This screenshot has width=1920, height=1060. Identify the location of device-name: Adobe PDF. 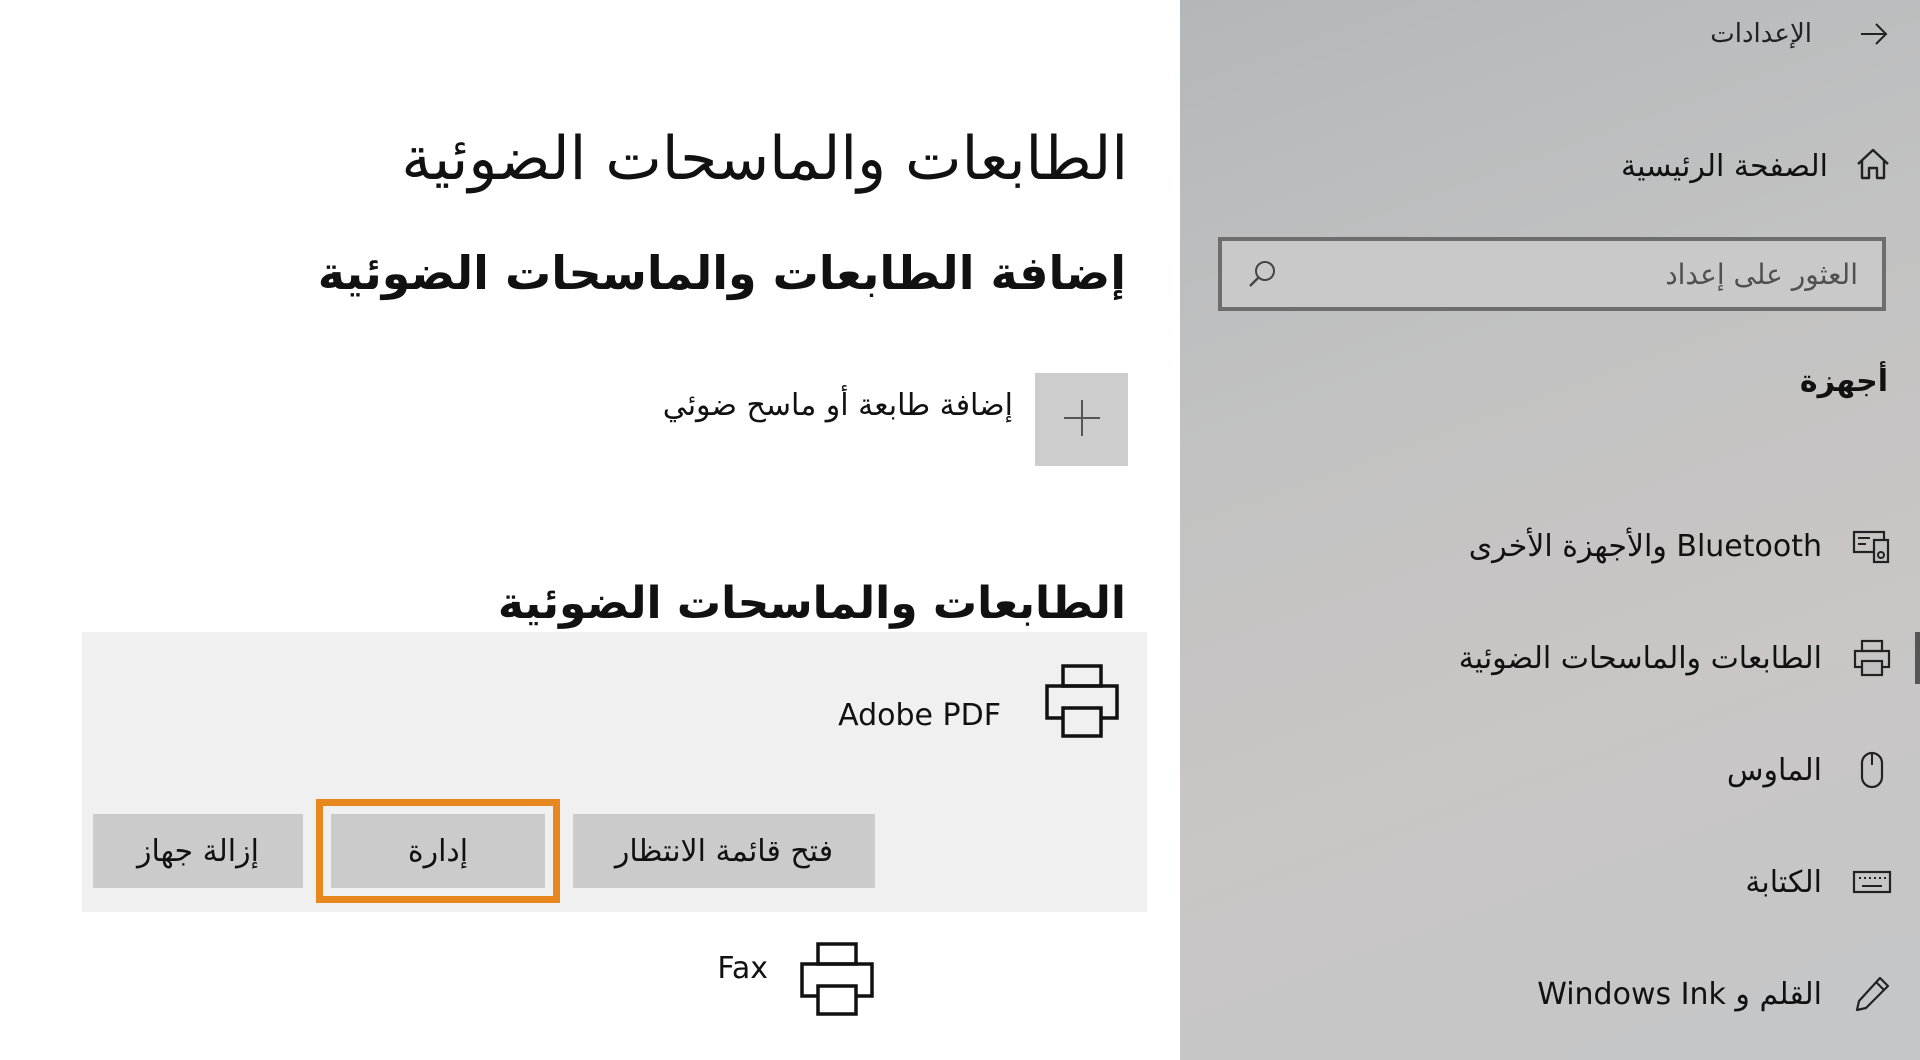
(919, 715).